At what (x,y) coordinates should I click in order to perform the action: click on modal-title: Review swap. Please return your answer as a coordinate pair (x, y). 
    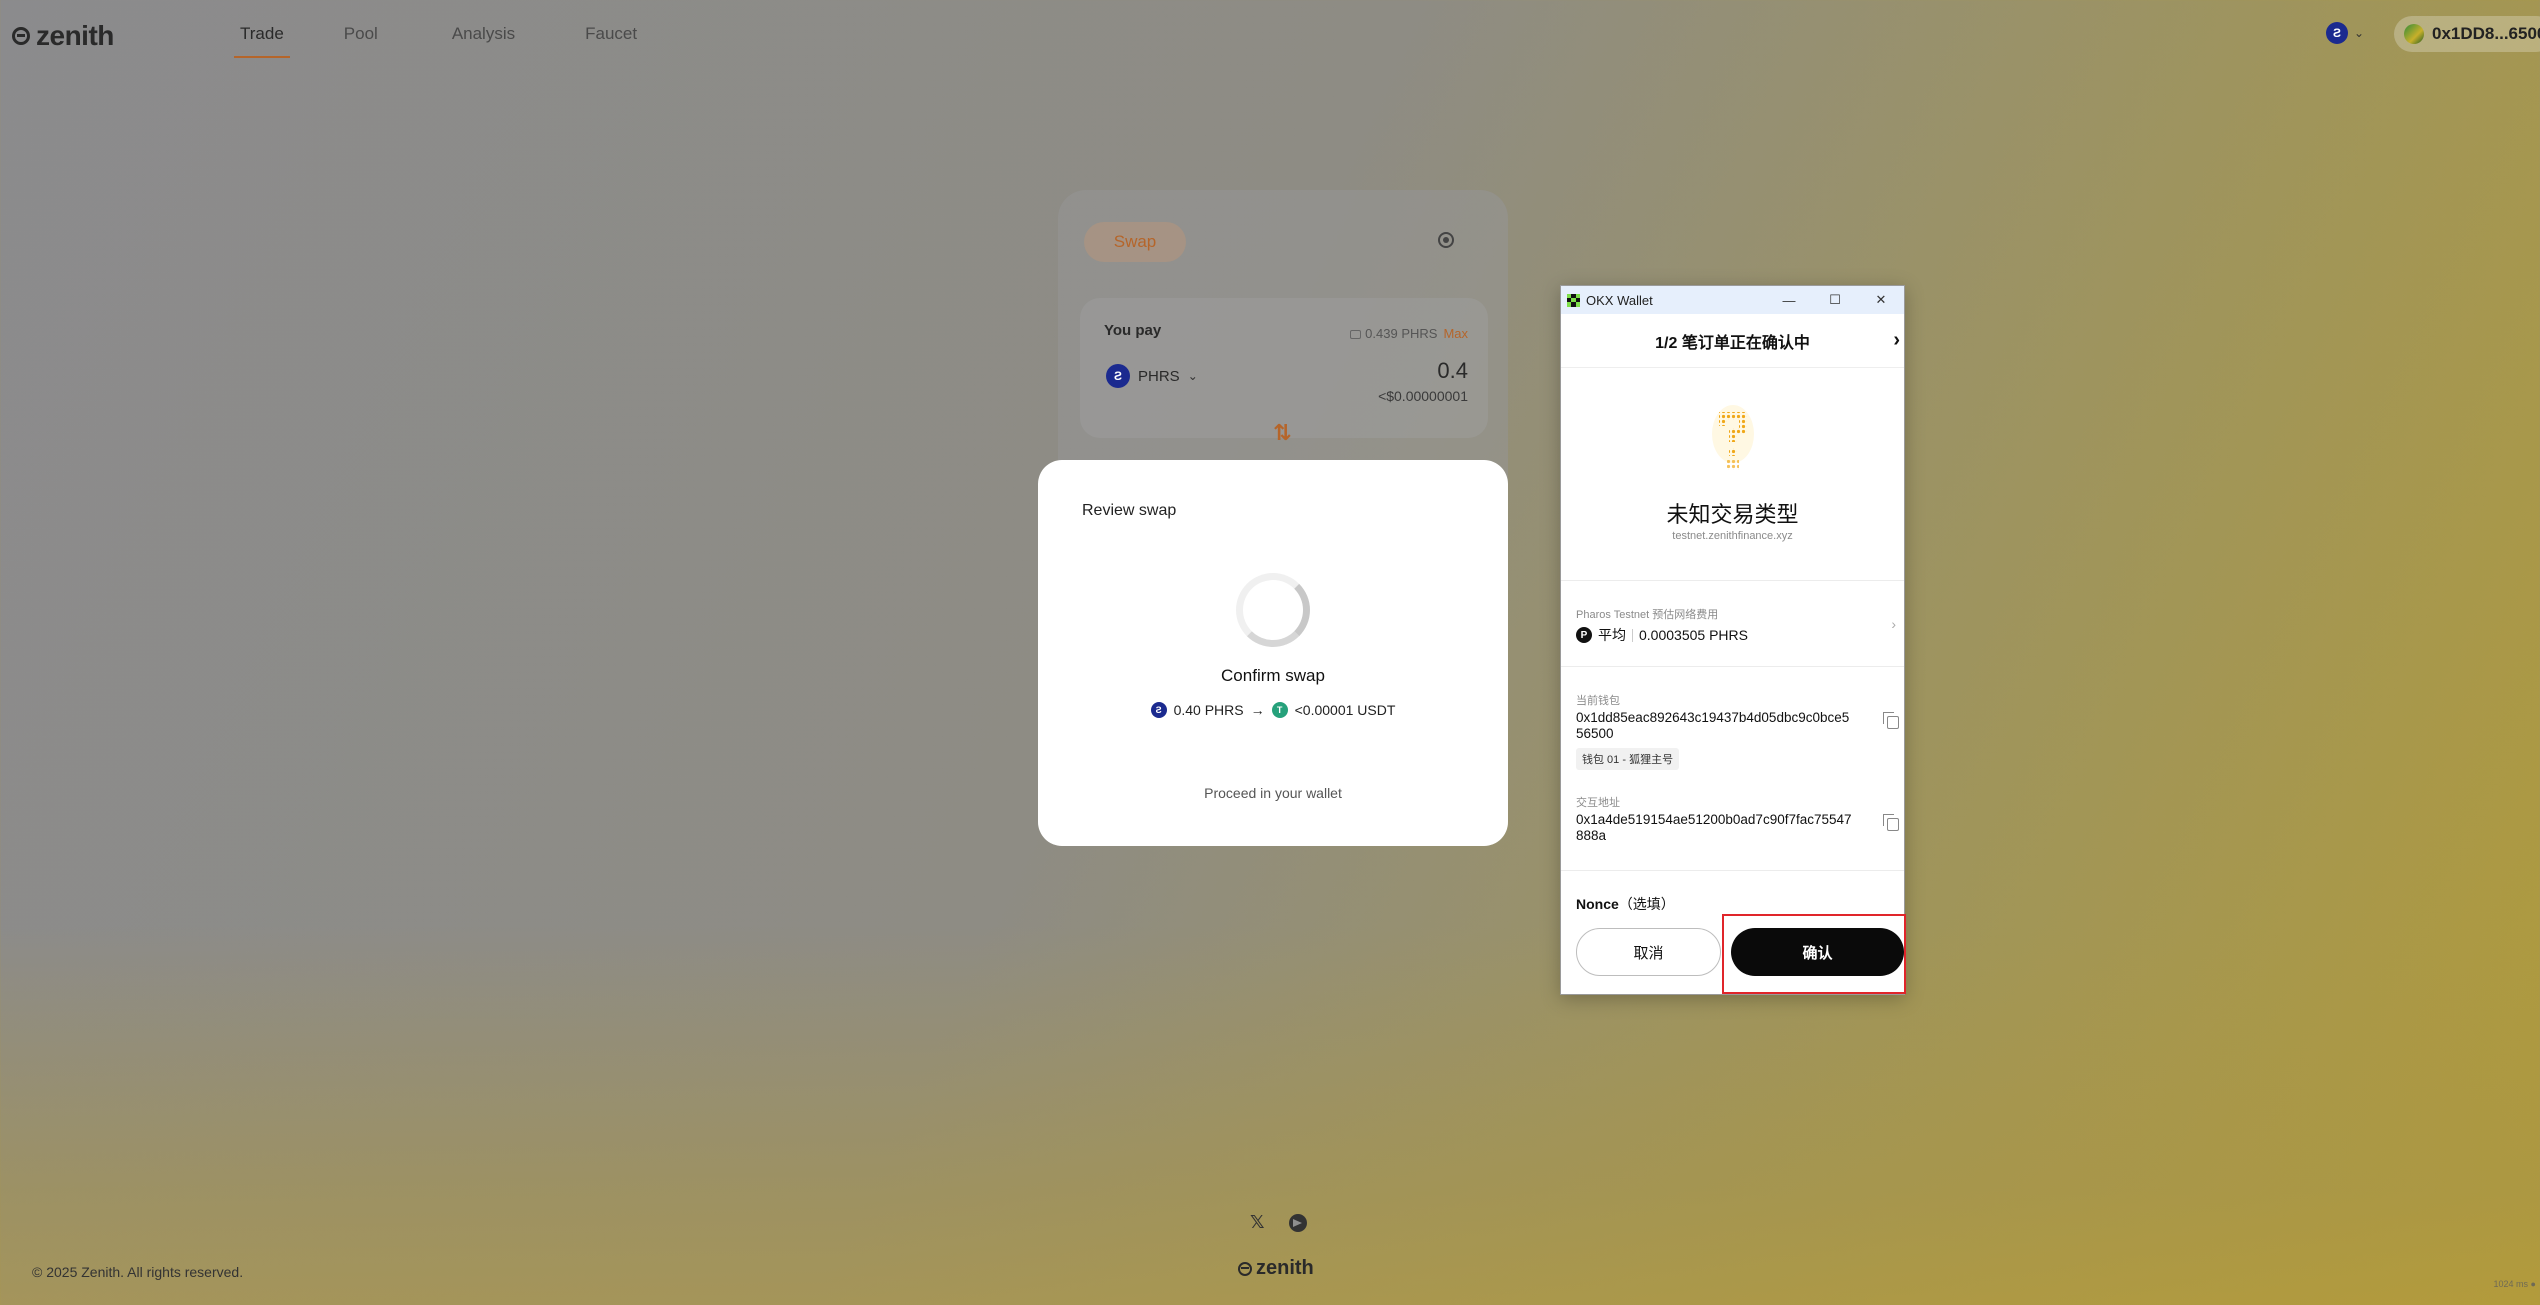
    Looking at the image, I should click on (1129, 510).